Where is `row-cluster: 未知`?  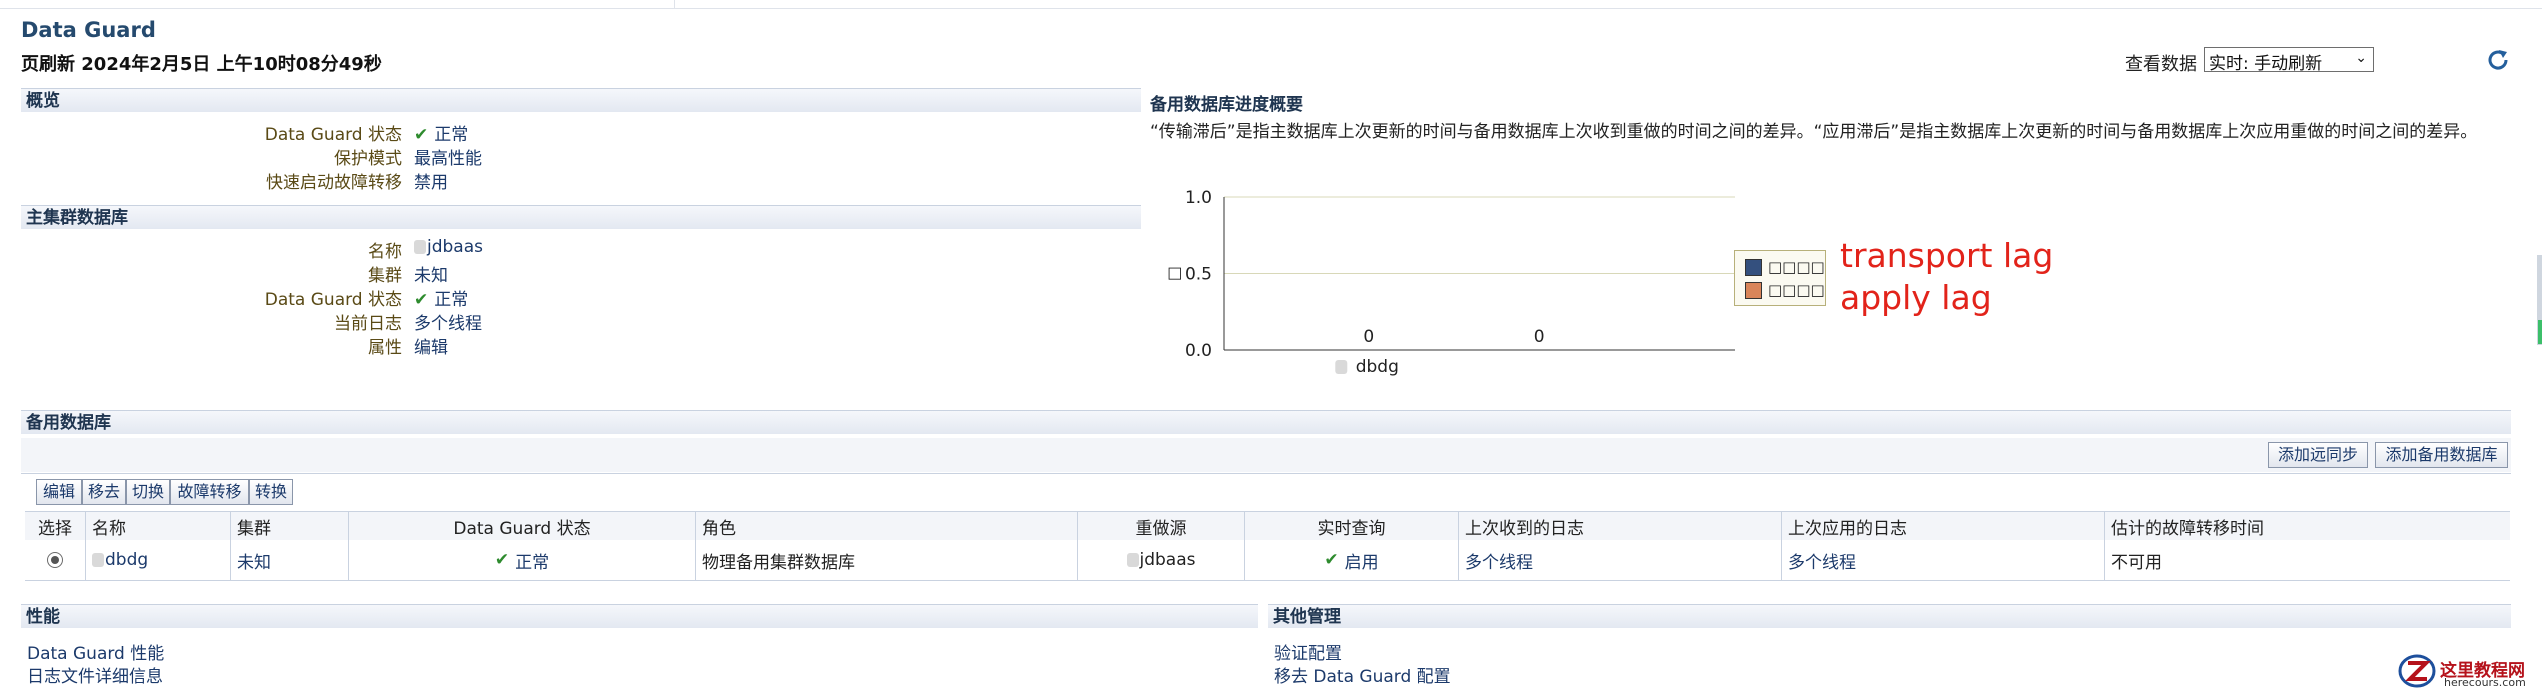 row-cluster: 未知 is located at coordinates (289, 560).